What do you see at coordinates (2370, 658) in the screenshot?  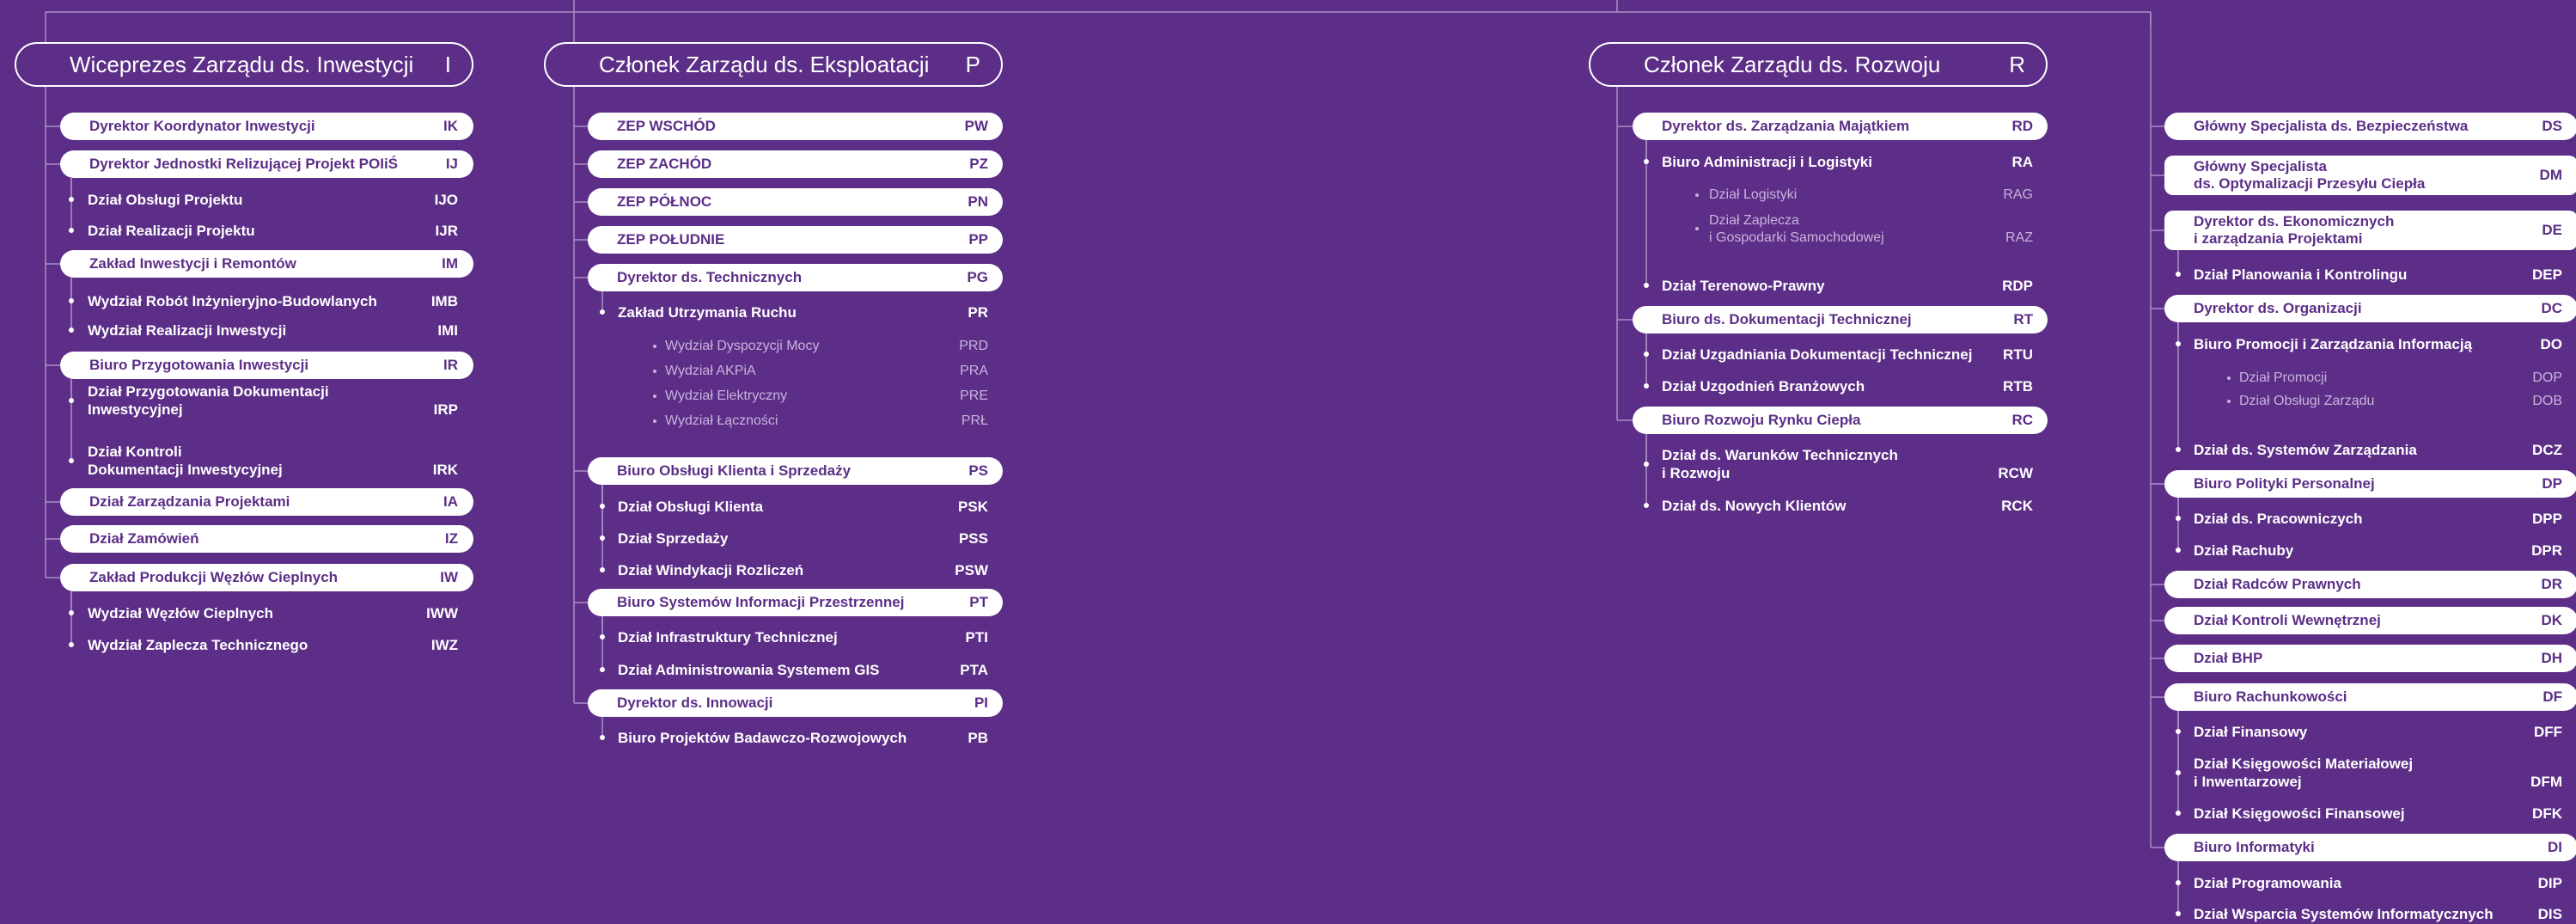 I see `unit-pill: Dział BHP DH` at bounding box center [2370, 658].